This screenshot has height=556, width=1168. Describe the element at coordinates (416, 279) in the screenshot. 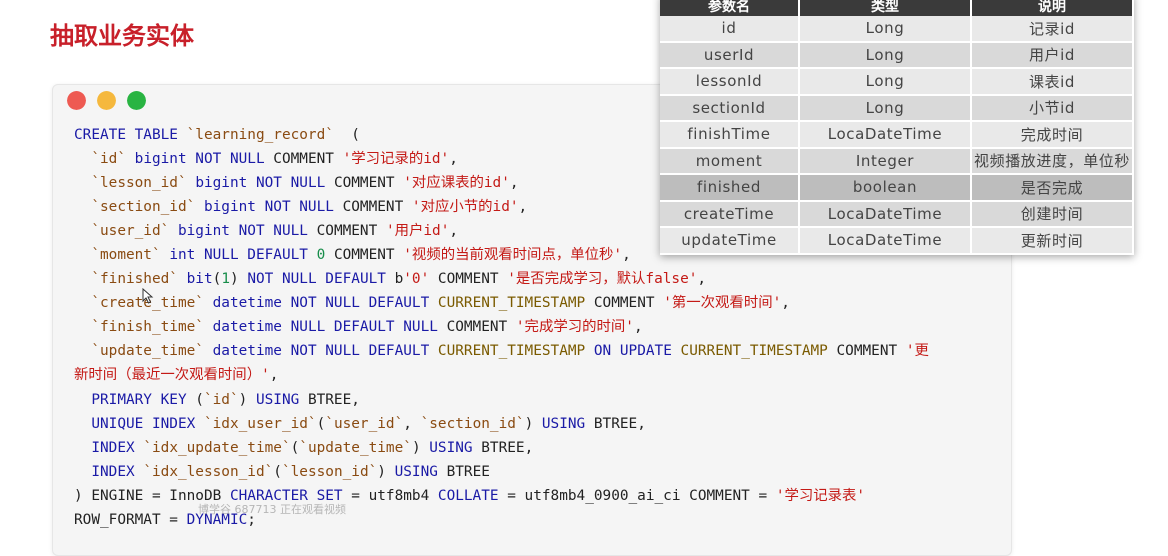

I see `code-token: '0'` at that location.